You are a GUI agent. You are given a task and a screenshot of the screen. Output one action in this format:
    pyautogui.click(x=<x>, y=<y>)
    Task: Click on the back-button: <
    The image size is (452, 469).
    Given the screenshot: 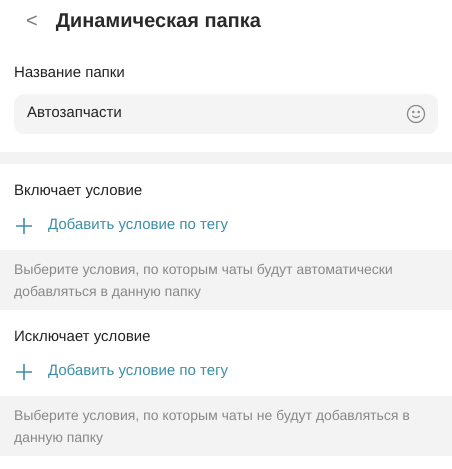 What is the action you would take?
    pyautogui.click(x=32, y=21)
    